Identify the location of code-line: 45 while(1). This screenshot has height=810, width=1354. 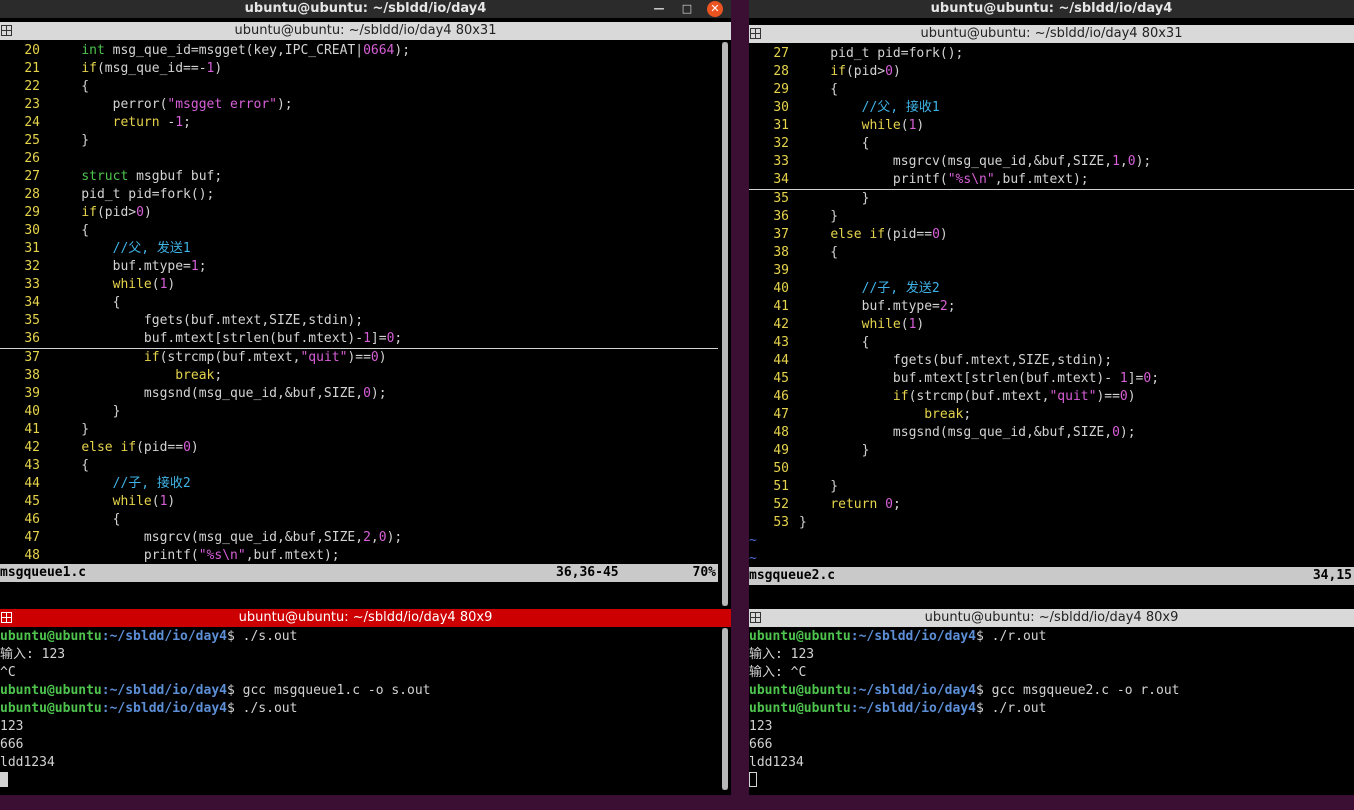
(359, 502).